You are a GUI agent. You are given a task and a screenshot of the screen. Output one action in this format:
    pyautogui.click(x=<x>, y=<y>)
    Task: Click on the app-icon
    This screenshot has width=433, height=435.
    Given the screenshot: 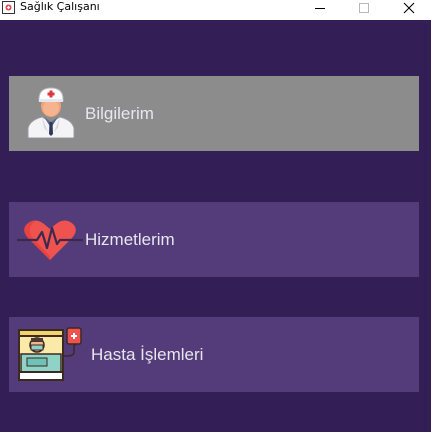 What is the action you would take?
    pyautogui.click(x=8, y=7)
    